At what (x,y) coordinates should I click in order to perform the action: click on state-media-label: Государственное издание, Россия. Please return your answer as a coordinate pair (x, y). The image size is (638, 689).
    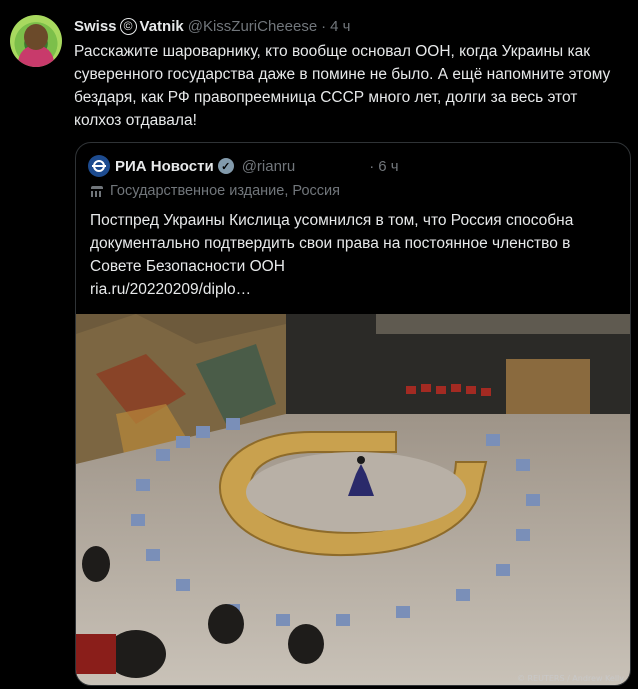
    Looking at the image, I should click on (215, 191).